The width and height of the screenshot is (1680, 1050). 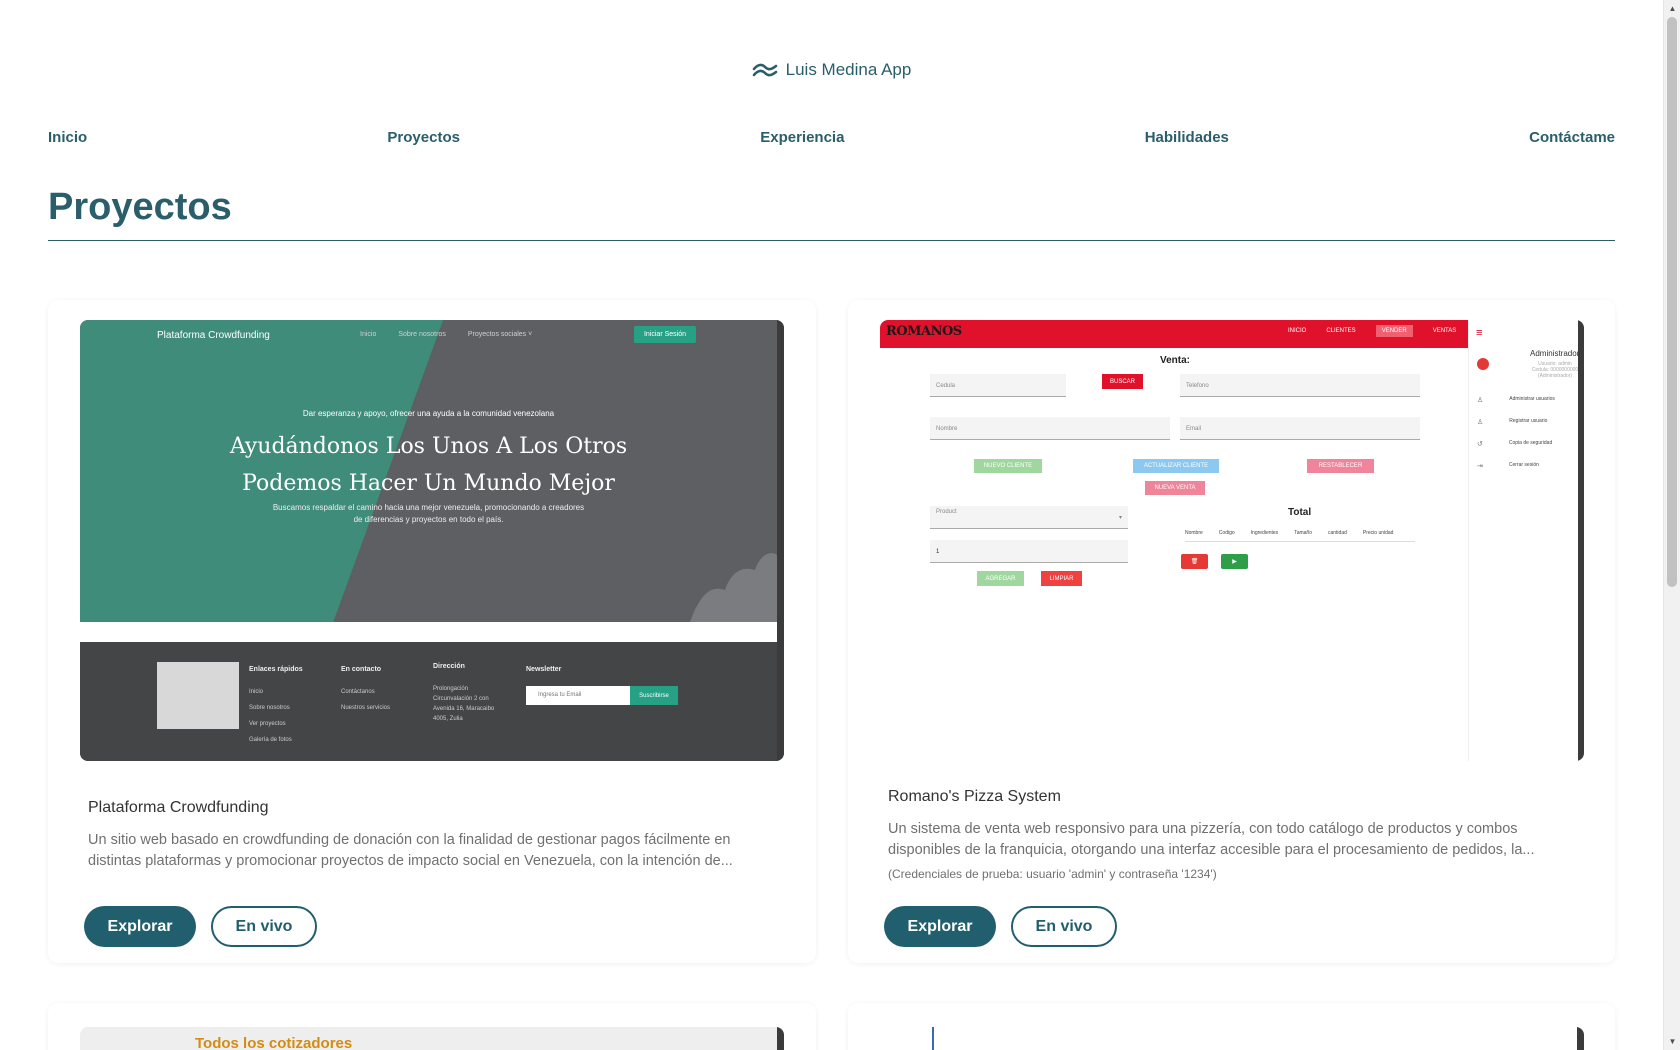 I want to click on section-title: Proyectos, so click(x=140, y=207).